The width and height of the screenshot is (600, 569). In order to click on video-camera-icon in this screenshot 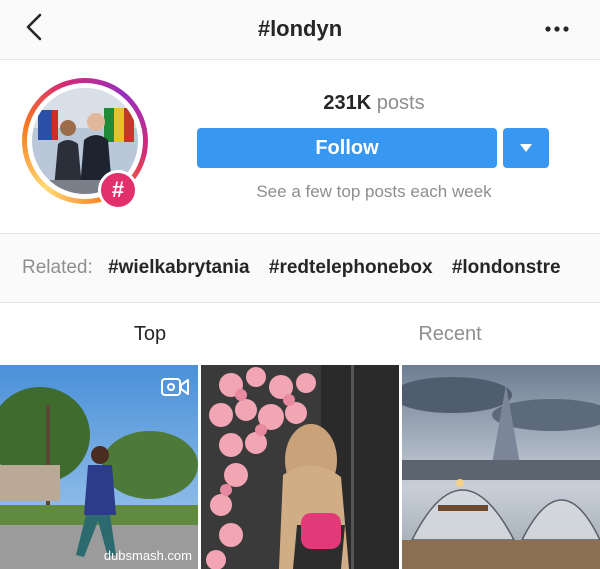, I will do `click(175, 387)`.